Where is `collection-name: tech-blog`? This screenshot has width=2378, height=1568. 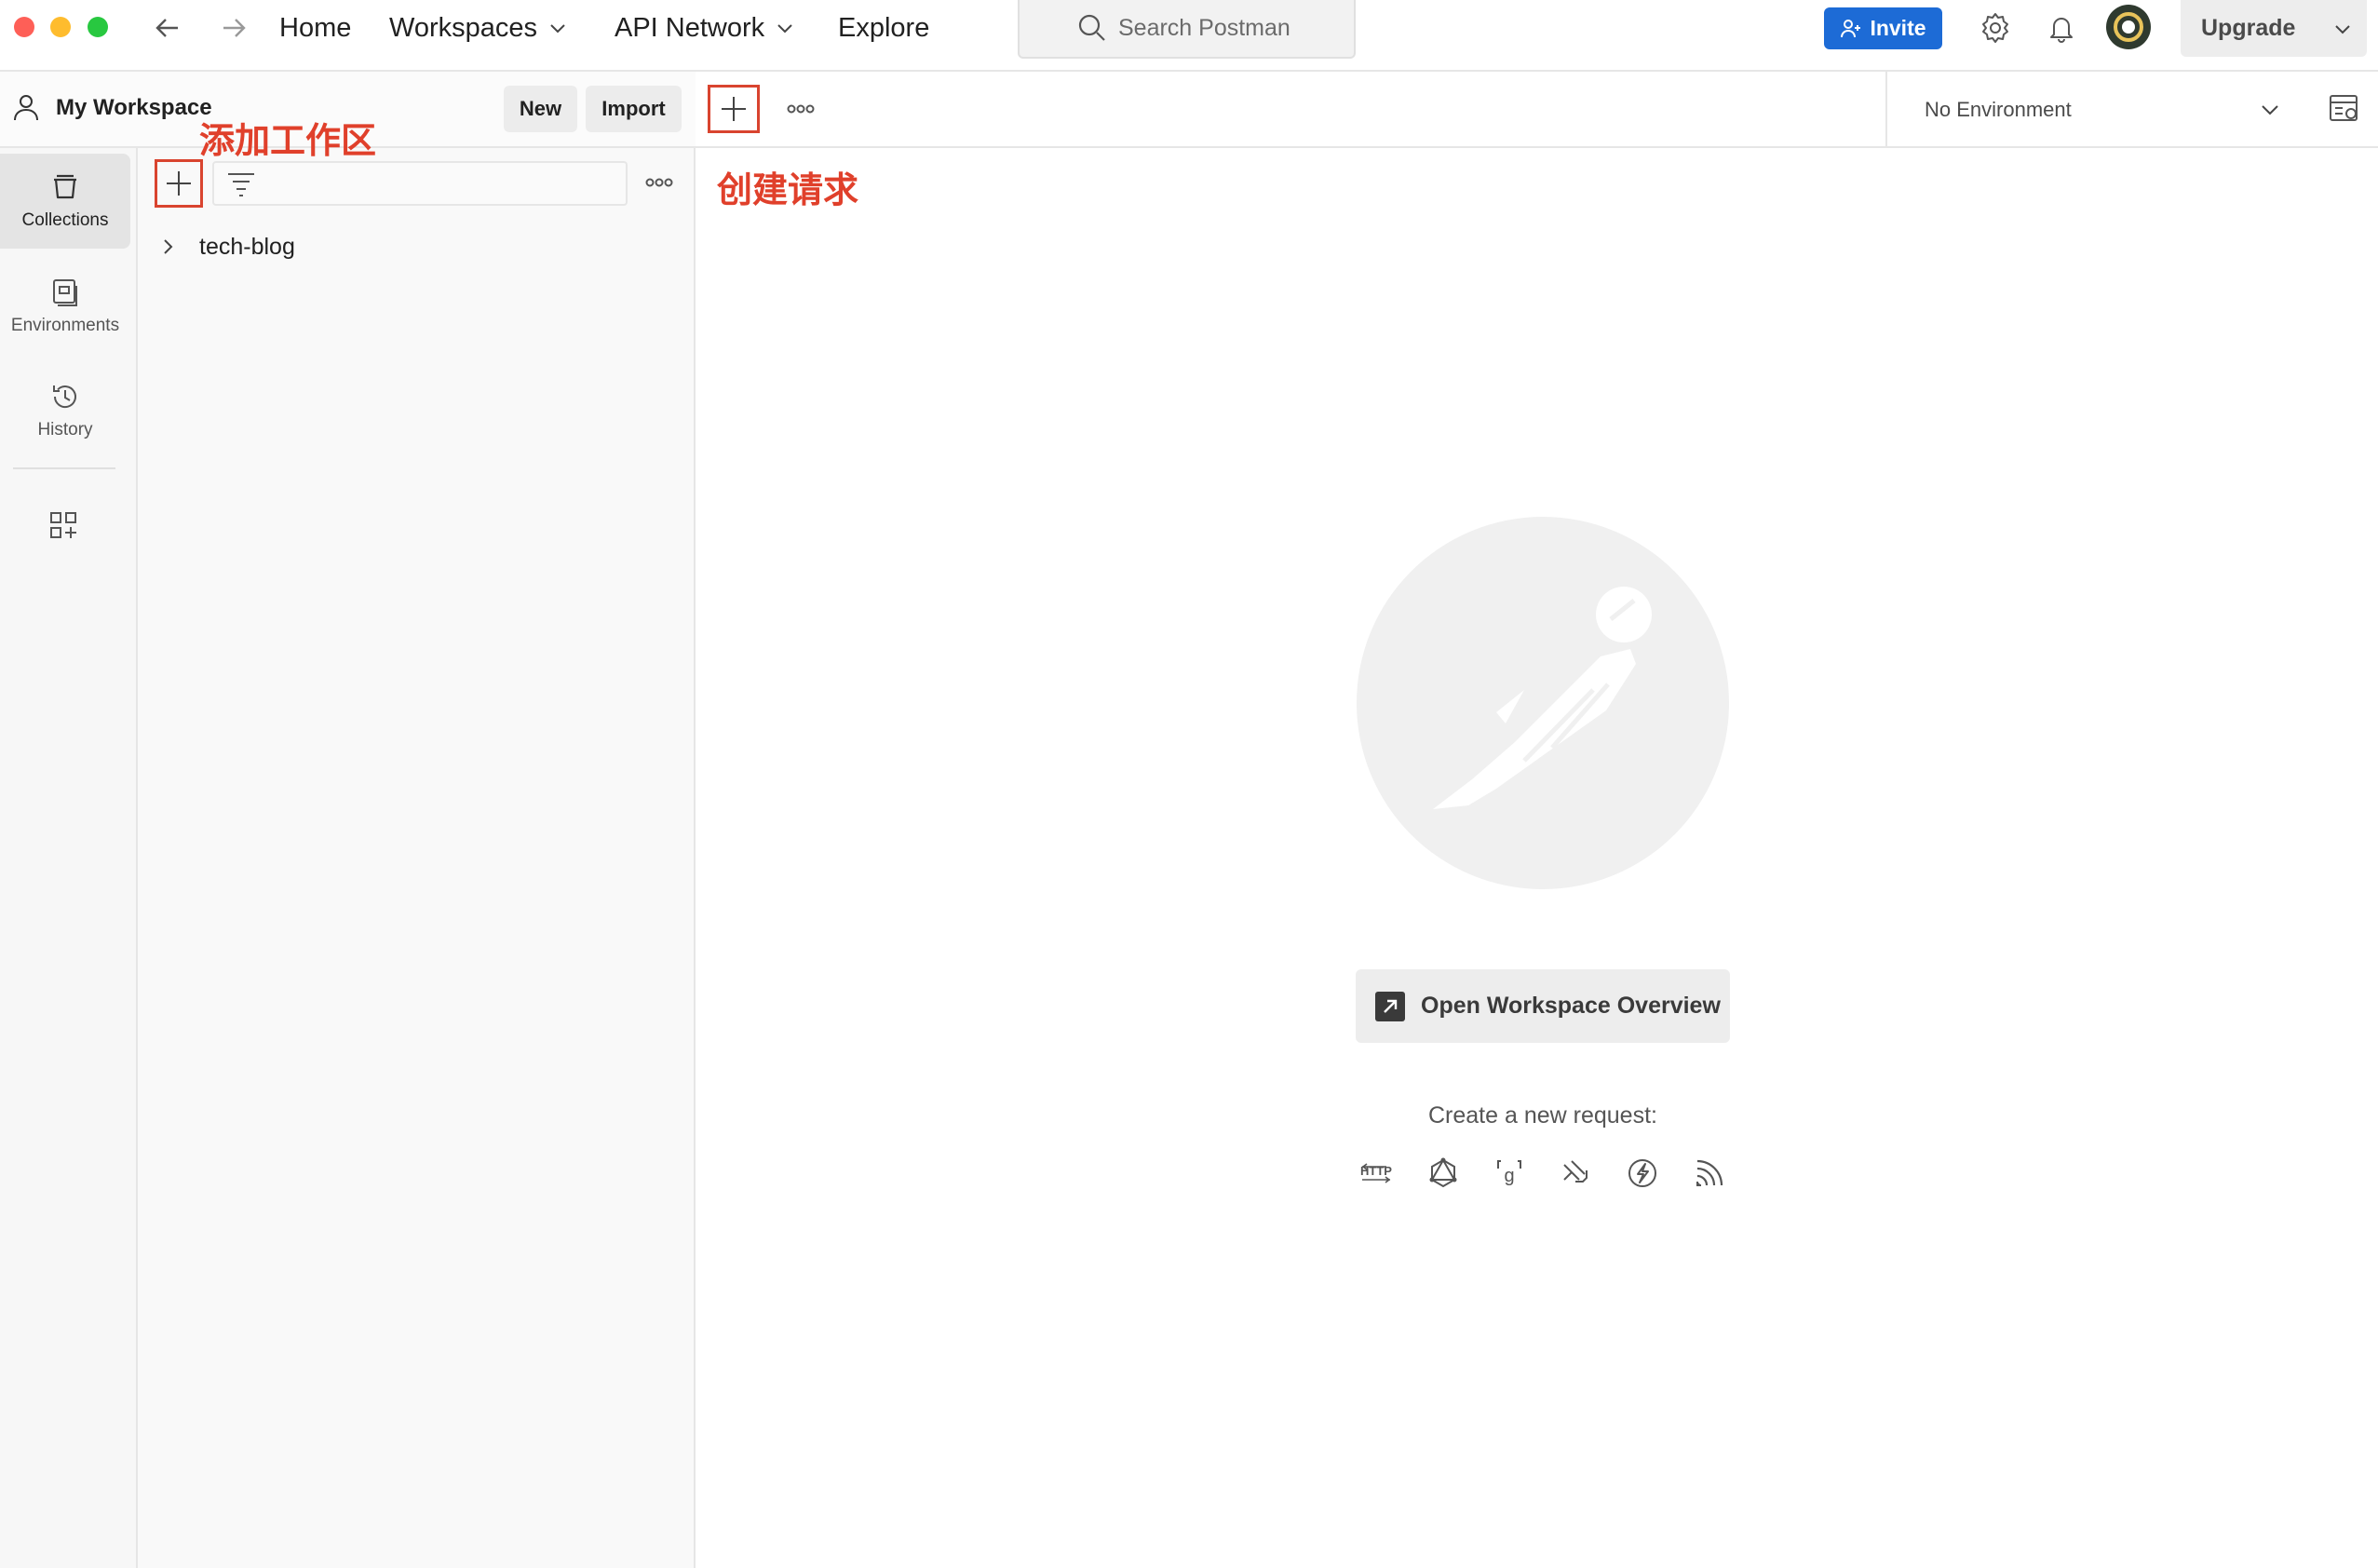
collection-name: tech-blog is located at coordinates (247, 247).